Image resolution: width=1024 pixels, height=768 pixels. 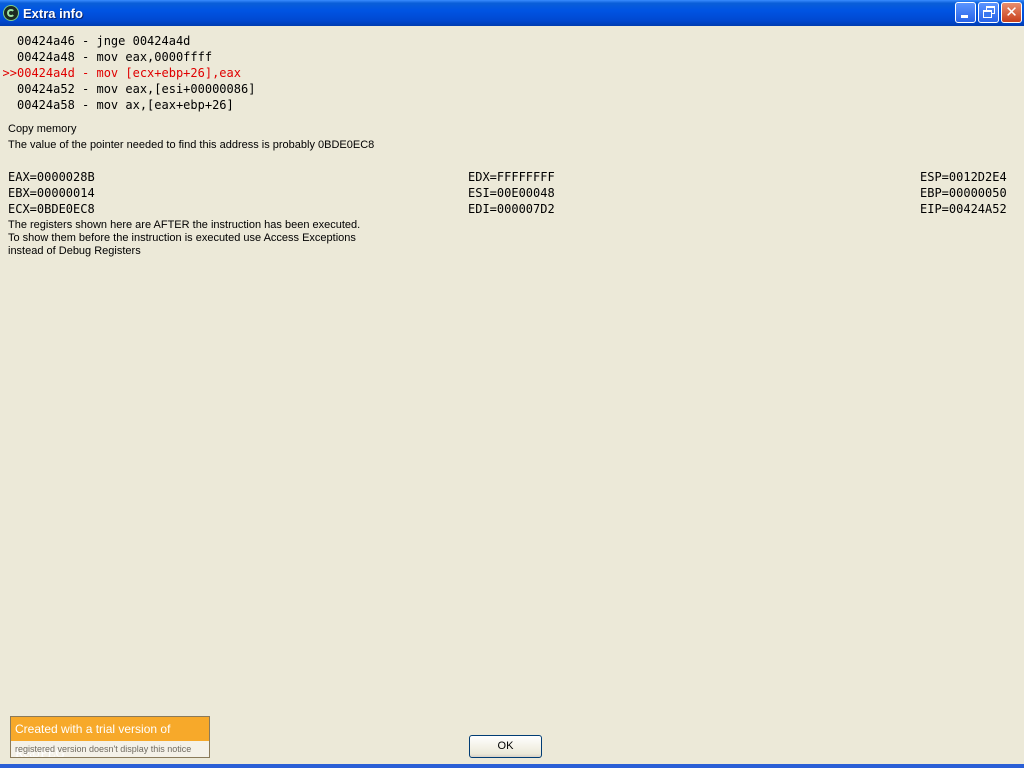 I want to click on register-eax: EAX=0000028B, so click(x=51, y=177).